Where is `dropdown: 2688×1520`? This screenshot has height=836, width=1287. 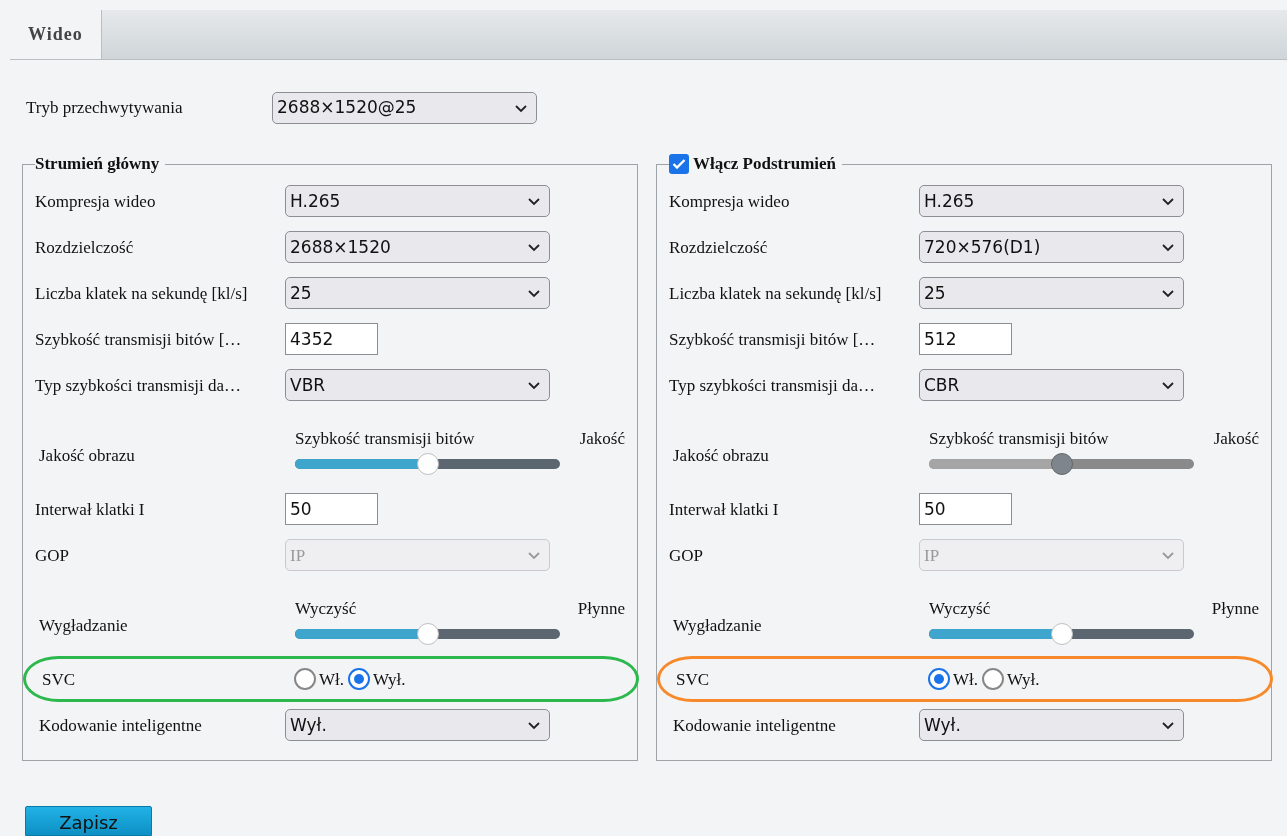 dropdown: 2688×1520 is located at coordinates (417, 247).